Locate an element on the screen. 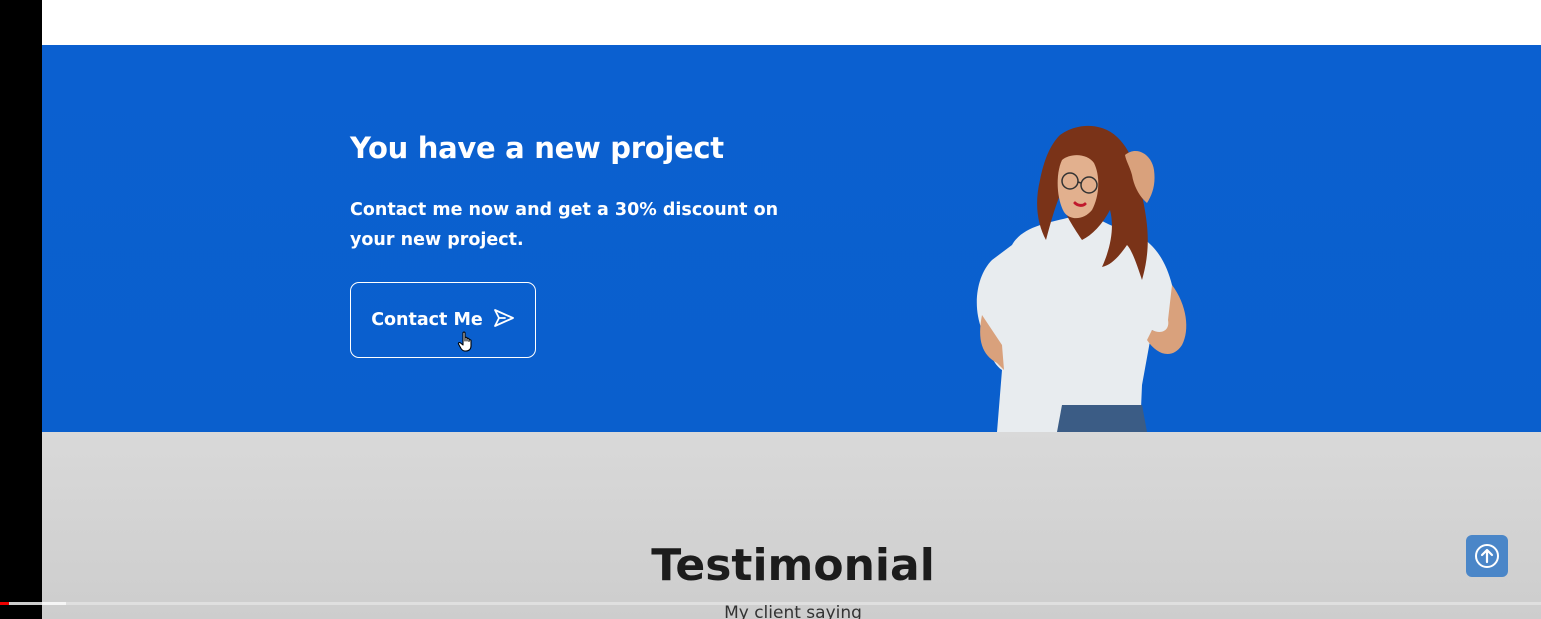  cta-title: You have a new project is located at coordinates (537, 148).